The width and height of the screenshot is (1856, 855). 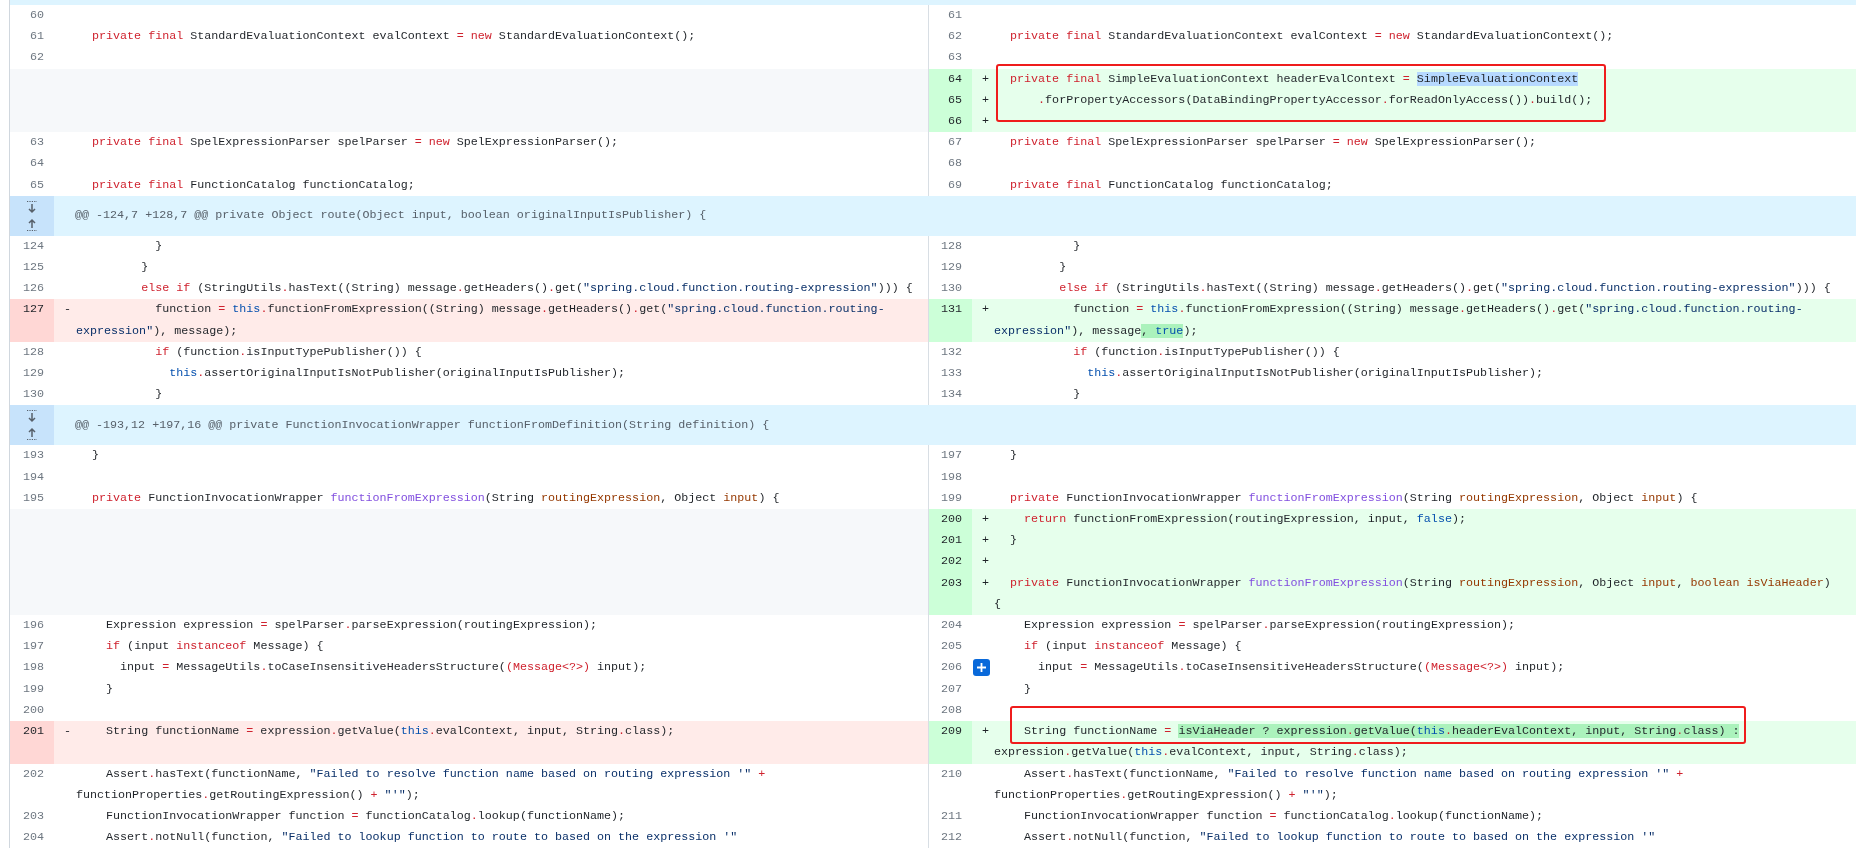 I want to click on add-comment-button, so click(x=981, y=668).